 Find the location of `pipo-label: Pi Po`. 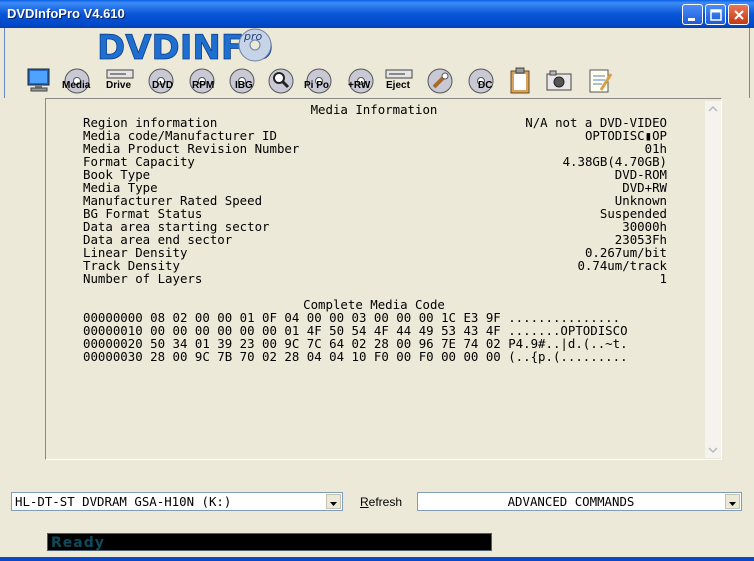

pipo-label: Pi Po is located at coordinates (317, 85).